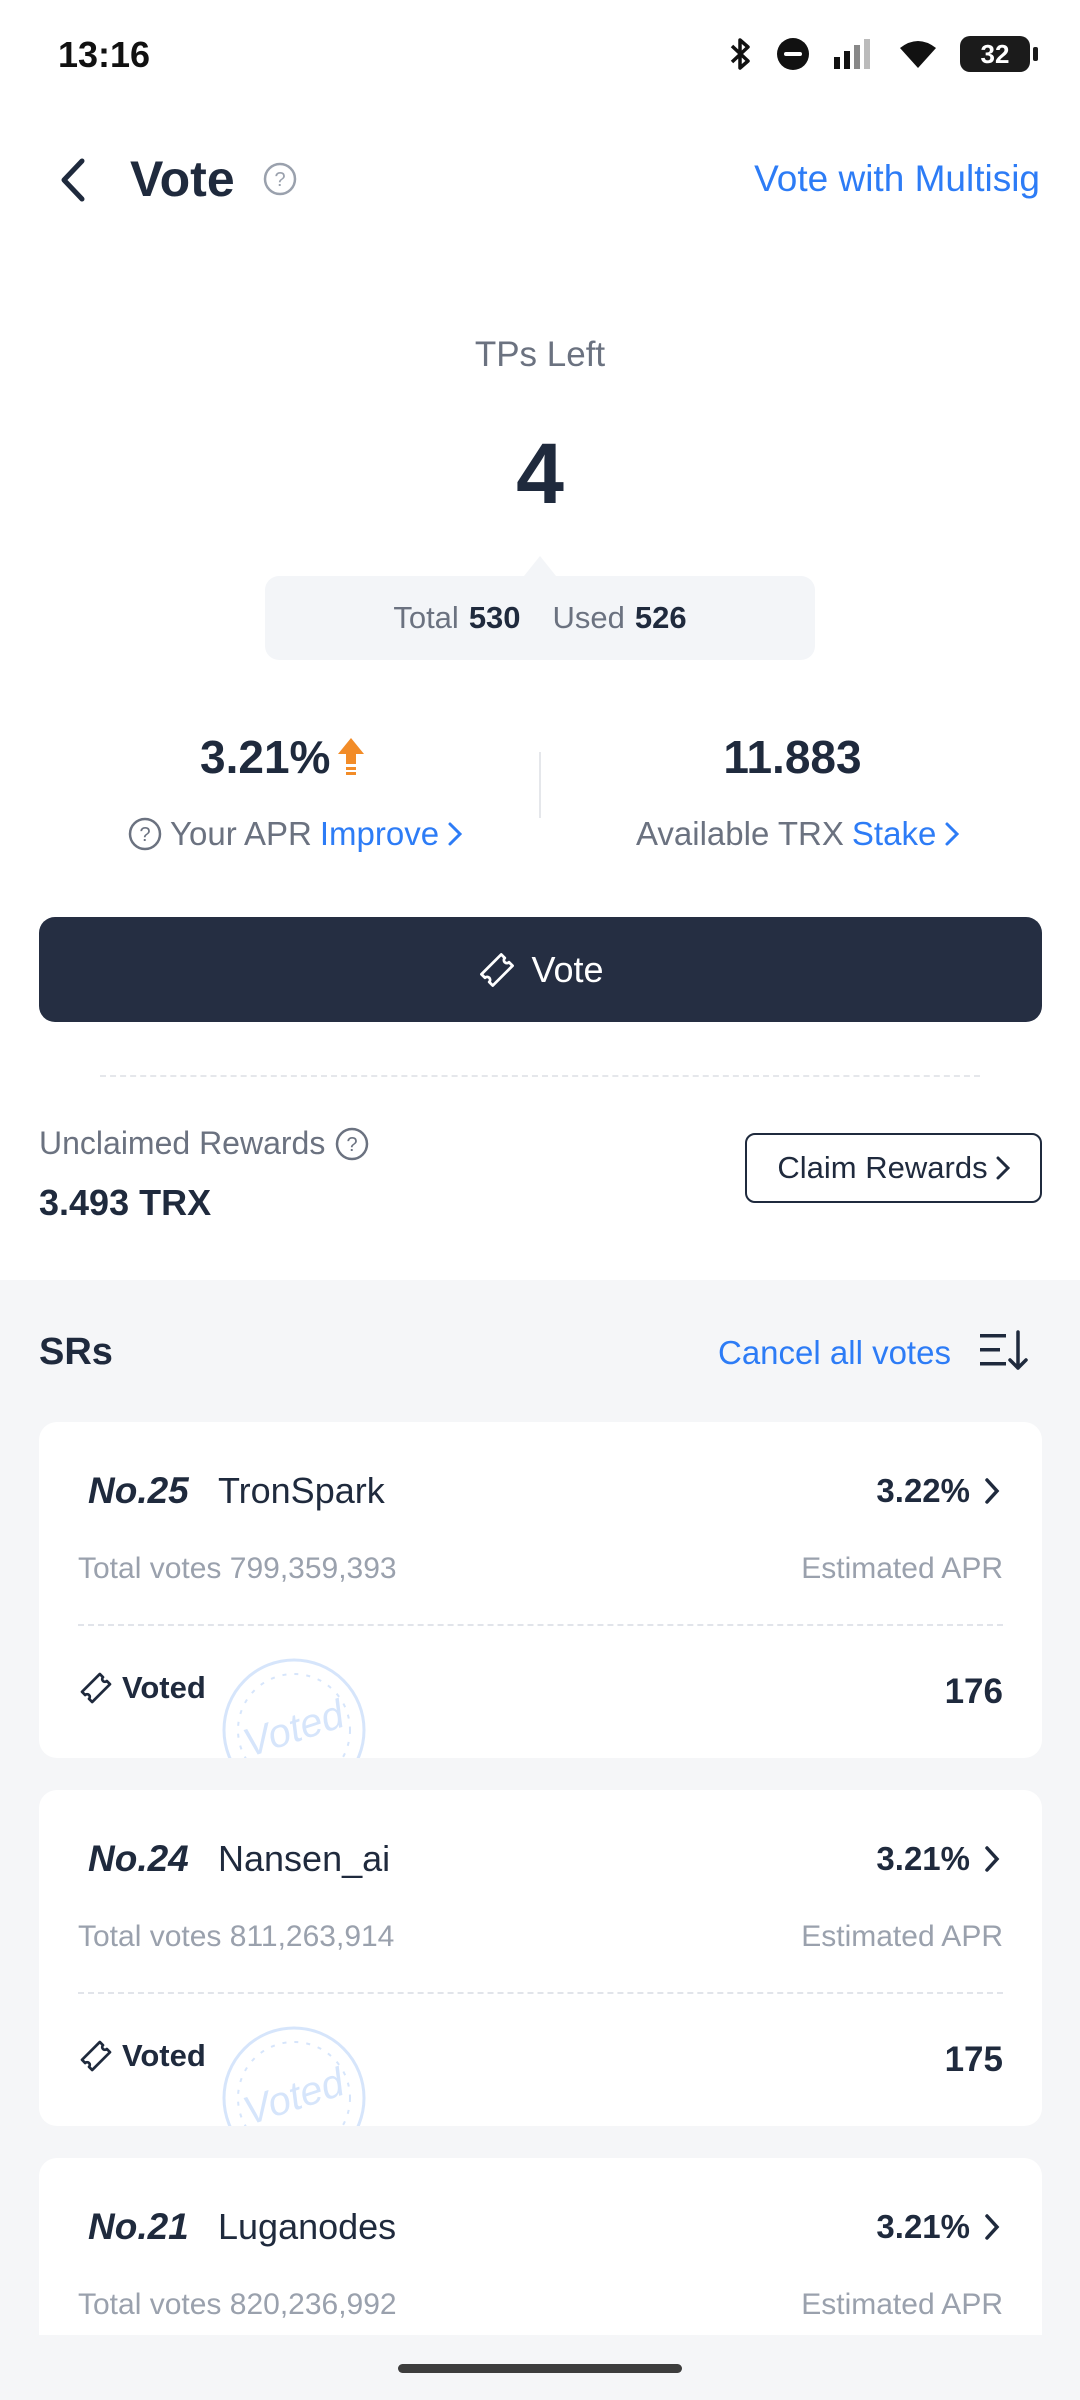 The image size is (1080, 2400). I want to click on total-label: Total, so click(426, 617).